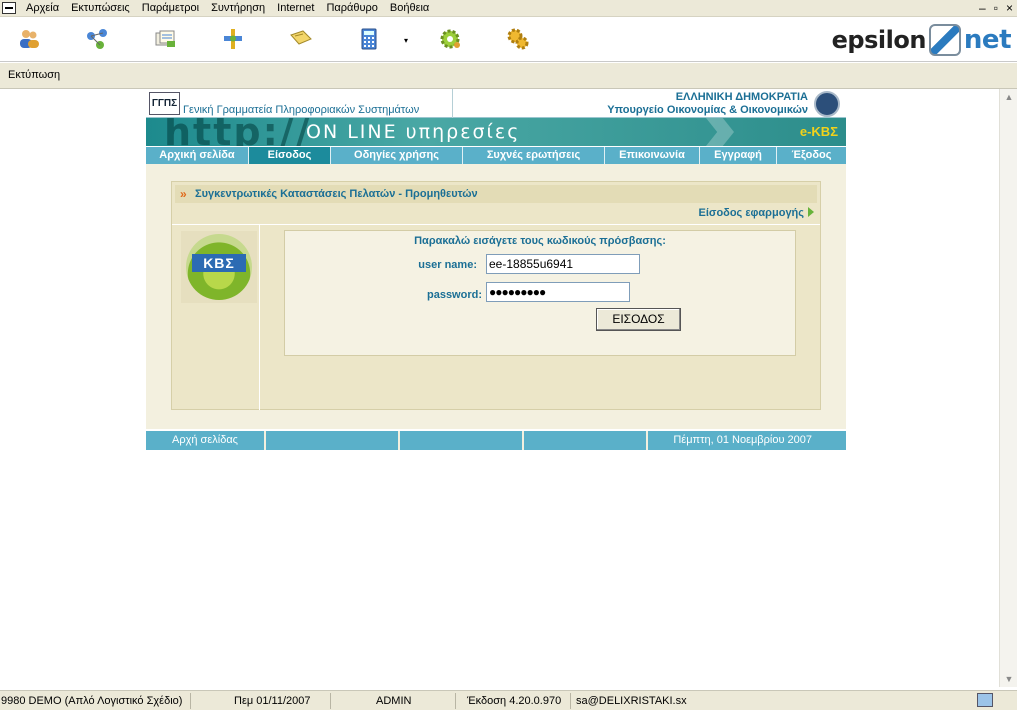 This screenshot has width=1017, height=710. Describe the element at coordinates (9, 8) in the screenshot. I see `app-icon` at that location.